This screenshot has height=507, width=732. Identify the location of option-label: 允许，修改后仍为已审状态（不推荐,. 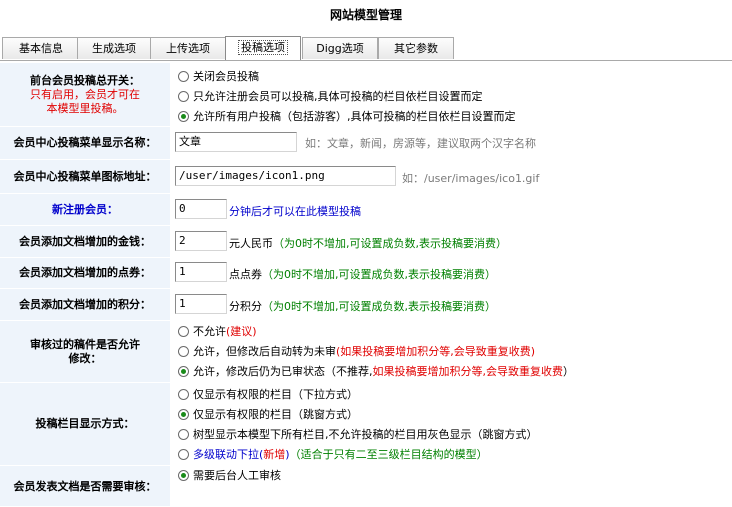
(283, 371).